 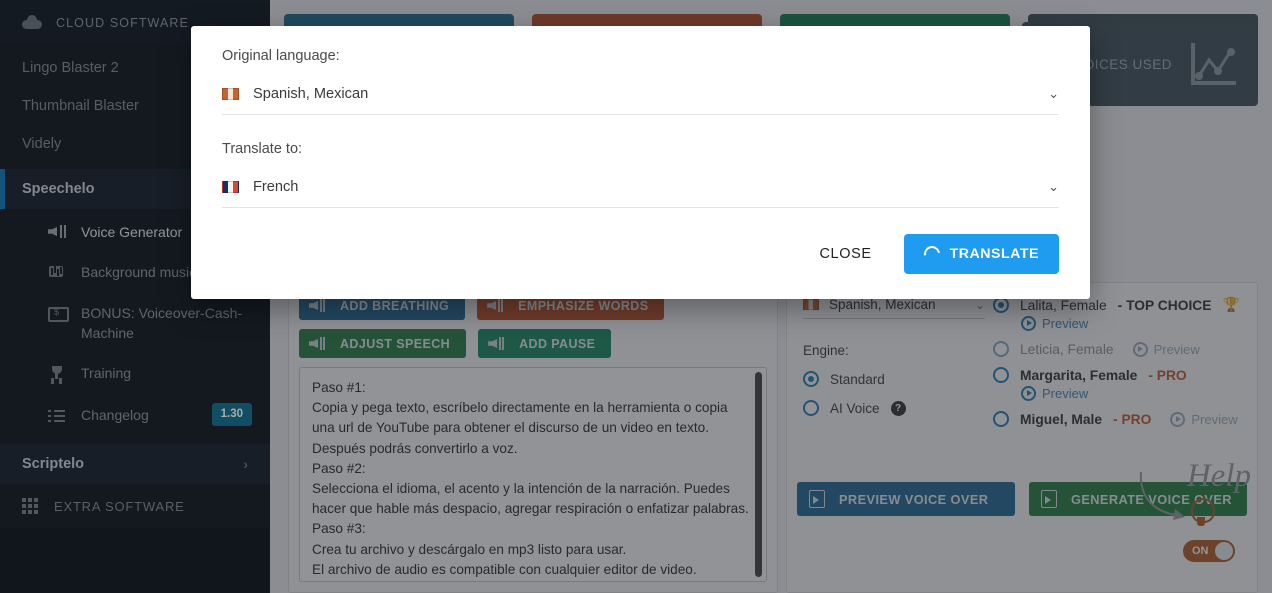 I want to click on translate-to-label: Translate to:, so click(x=262, y=149).